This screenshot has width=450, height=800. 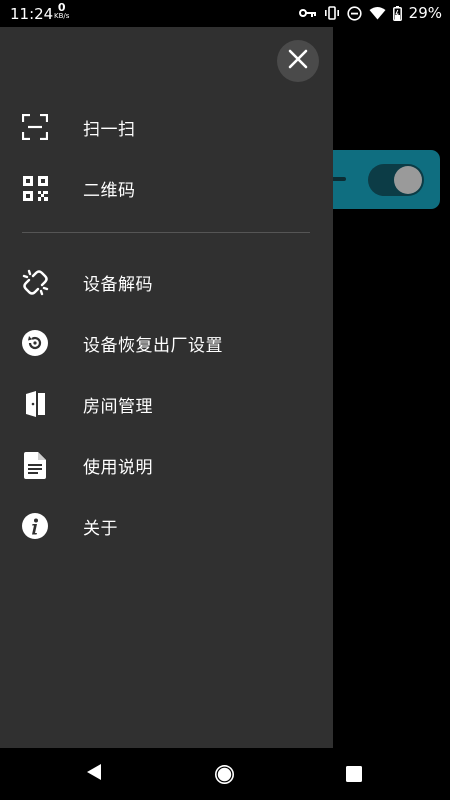 I want to click on menu-item-instructions: 使用说明, so click(x=166, y=465).